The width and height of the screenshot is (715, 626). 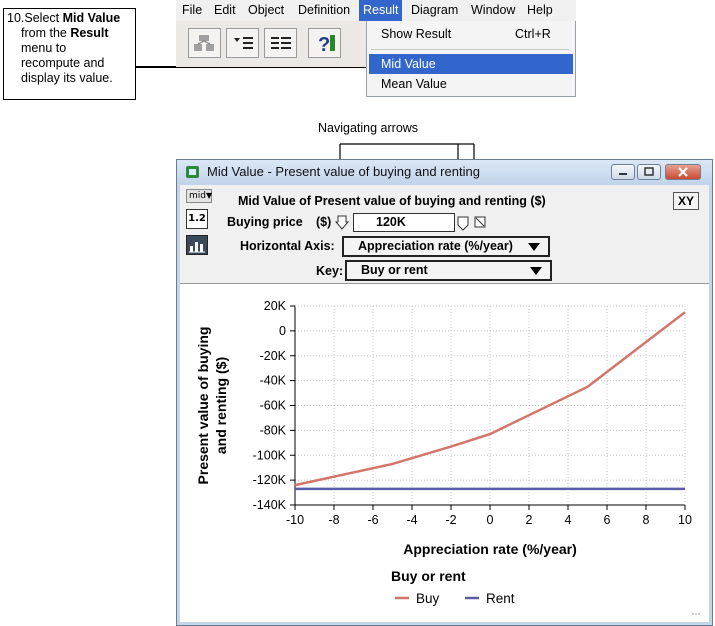 I want to click on bar-chart-icon, so click(x=197, y=247).